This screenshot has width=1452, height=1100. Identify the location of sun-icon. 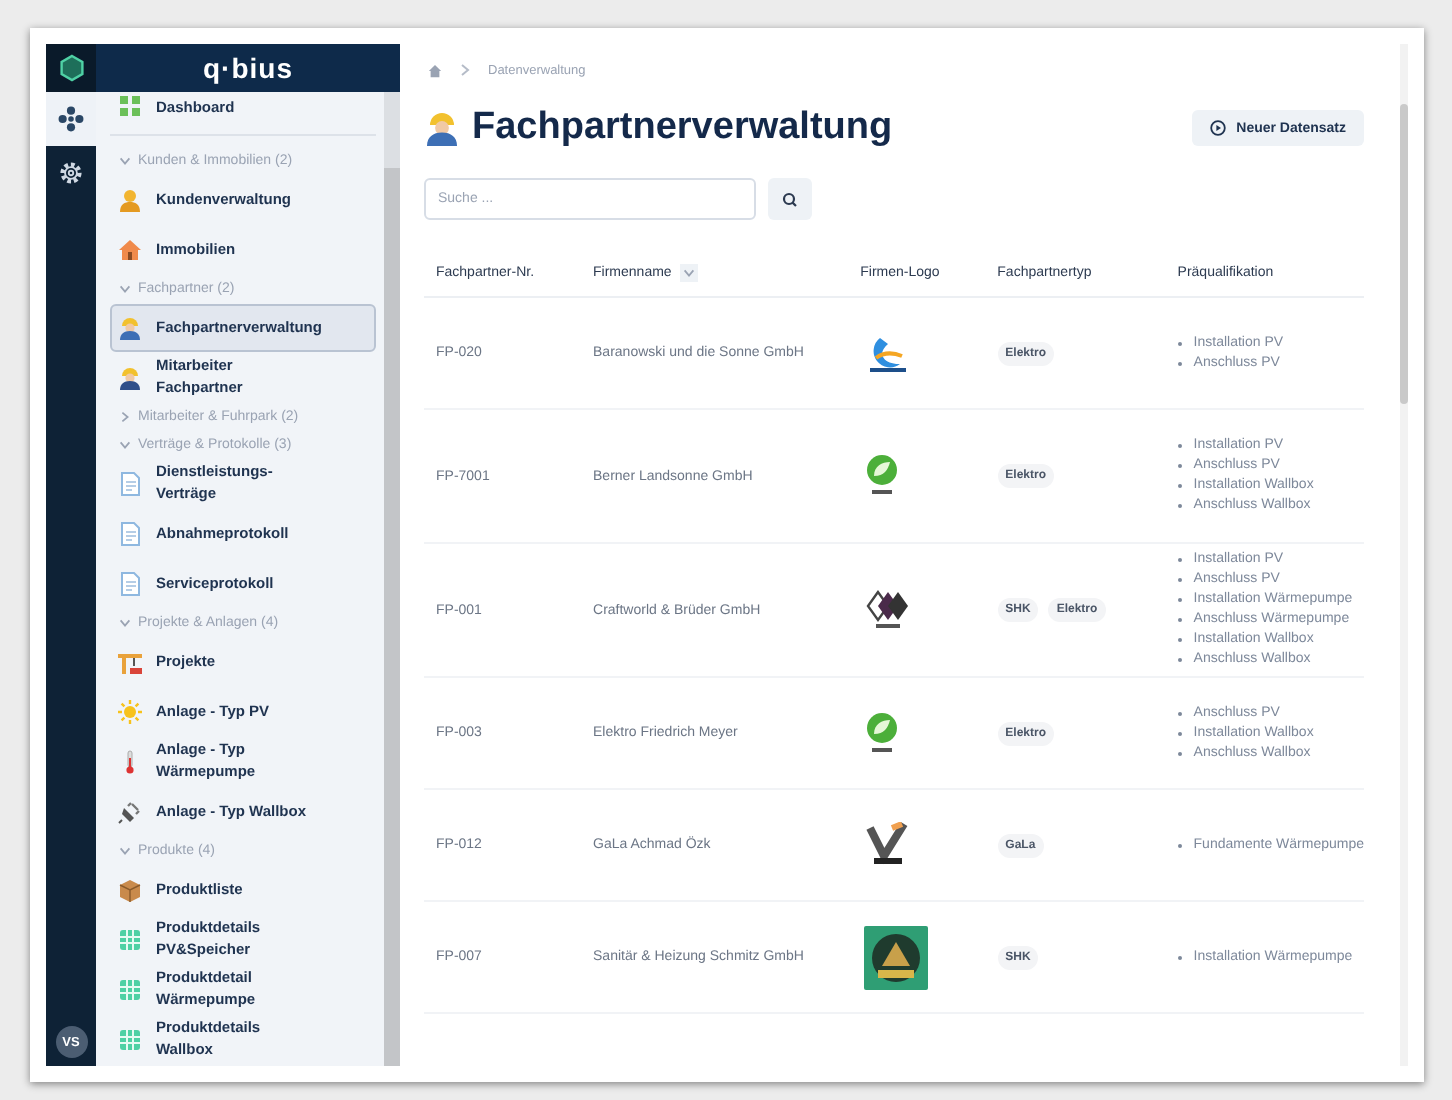
(130, 711).